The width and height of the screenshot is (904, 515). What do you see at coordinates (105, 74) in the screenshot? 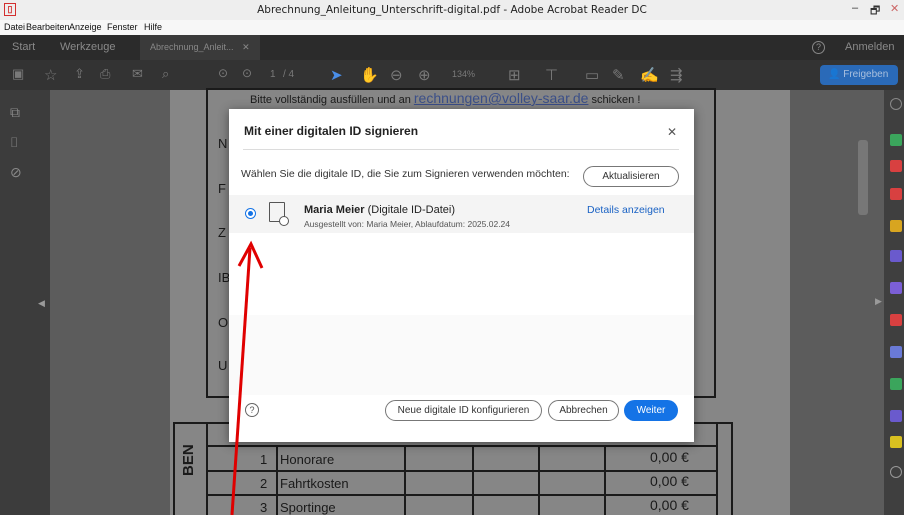
I see `print-icon: ⎙` at bounding box center [105, 74].